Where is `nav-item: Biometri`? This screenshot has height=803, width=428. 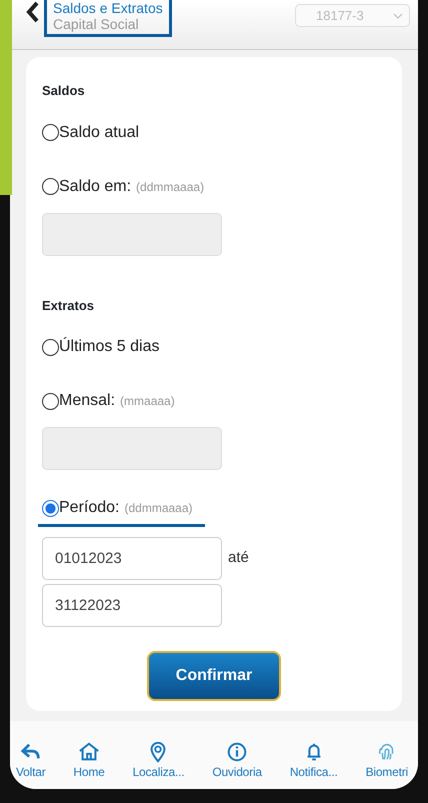 nav-item: Biometri is located at coordinates (387, 761).